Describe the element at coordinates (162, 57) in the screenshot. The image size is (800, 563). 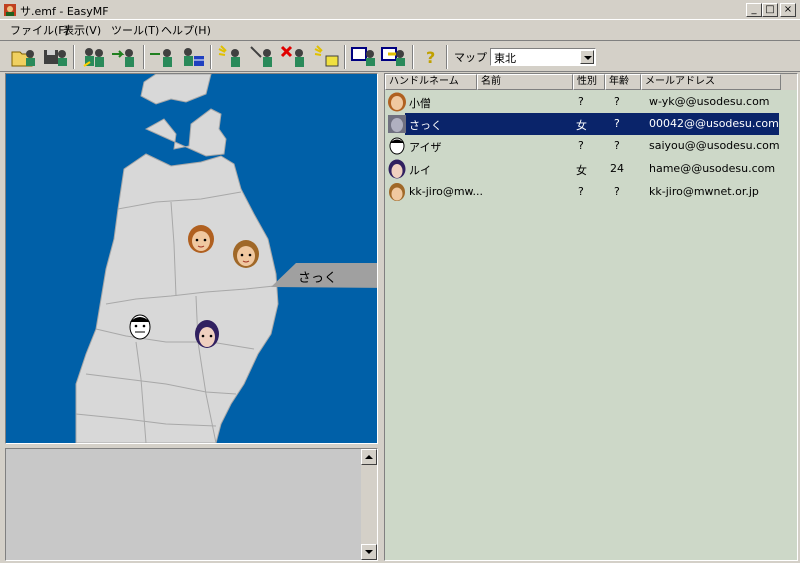
I see `user-add-icon` at that location.